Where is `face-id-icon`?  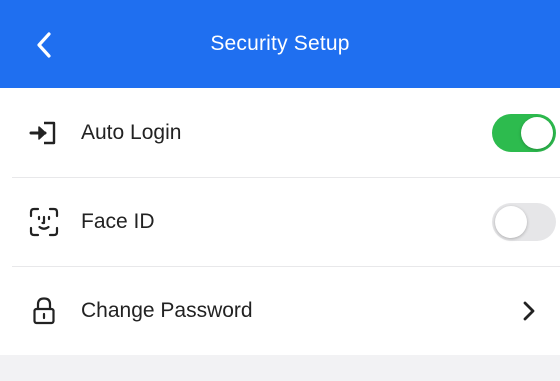
face-id-icon is located at coordinates (44, 222).